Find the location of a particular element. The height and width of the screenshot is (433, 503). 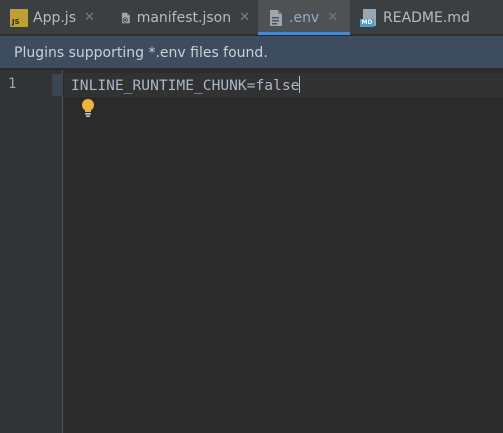

tab-label: README.md is located at coordinates (426, 17).